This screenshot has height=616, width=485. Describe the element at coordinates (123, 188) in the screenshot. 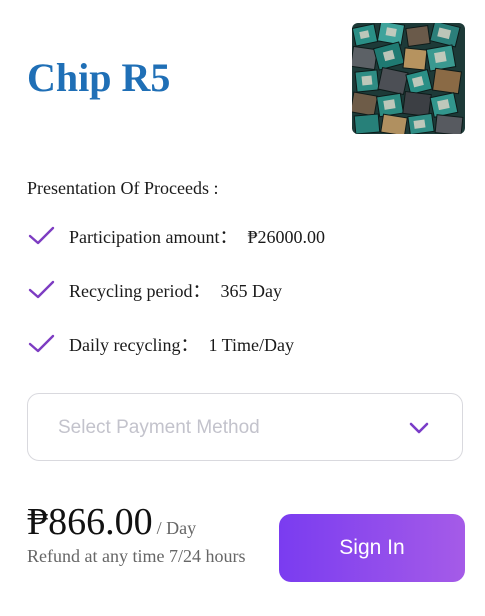

I see `proceeds-heading: Presentation Of Proceeds :` at that location.